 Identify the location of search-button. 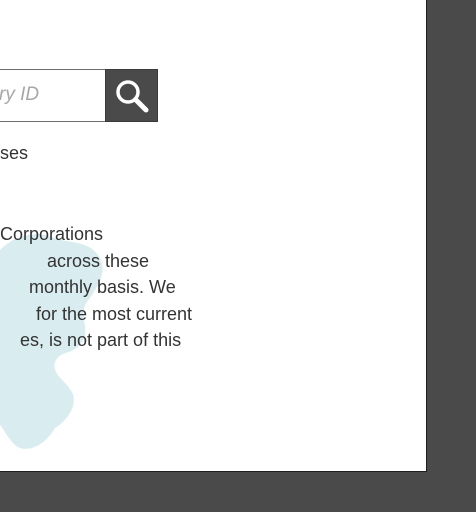
(131, 95).